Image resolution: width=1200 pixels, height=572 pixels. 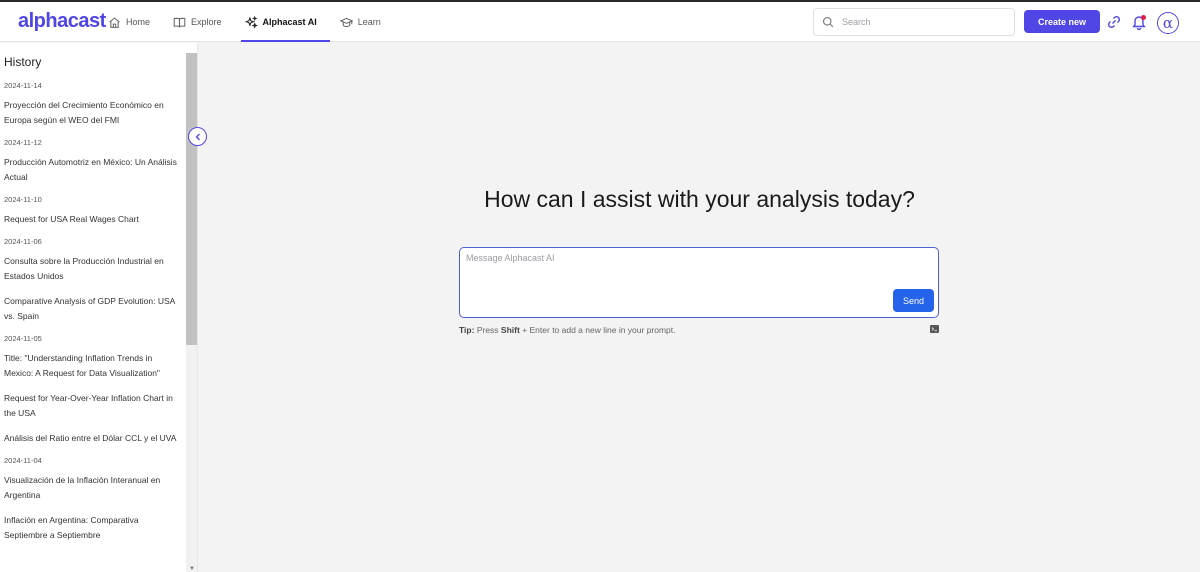 What do you see at coordinates (23, 142) in the screenshot?
I see `history-date: 2024-11-12` at bounding box center [23, 142].